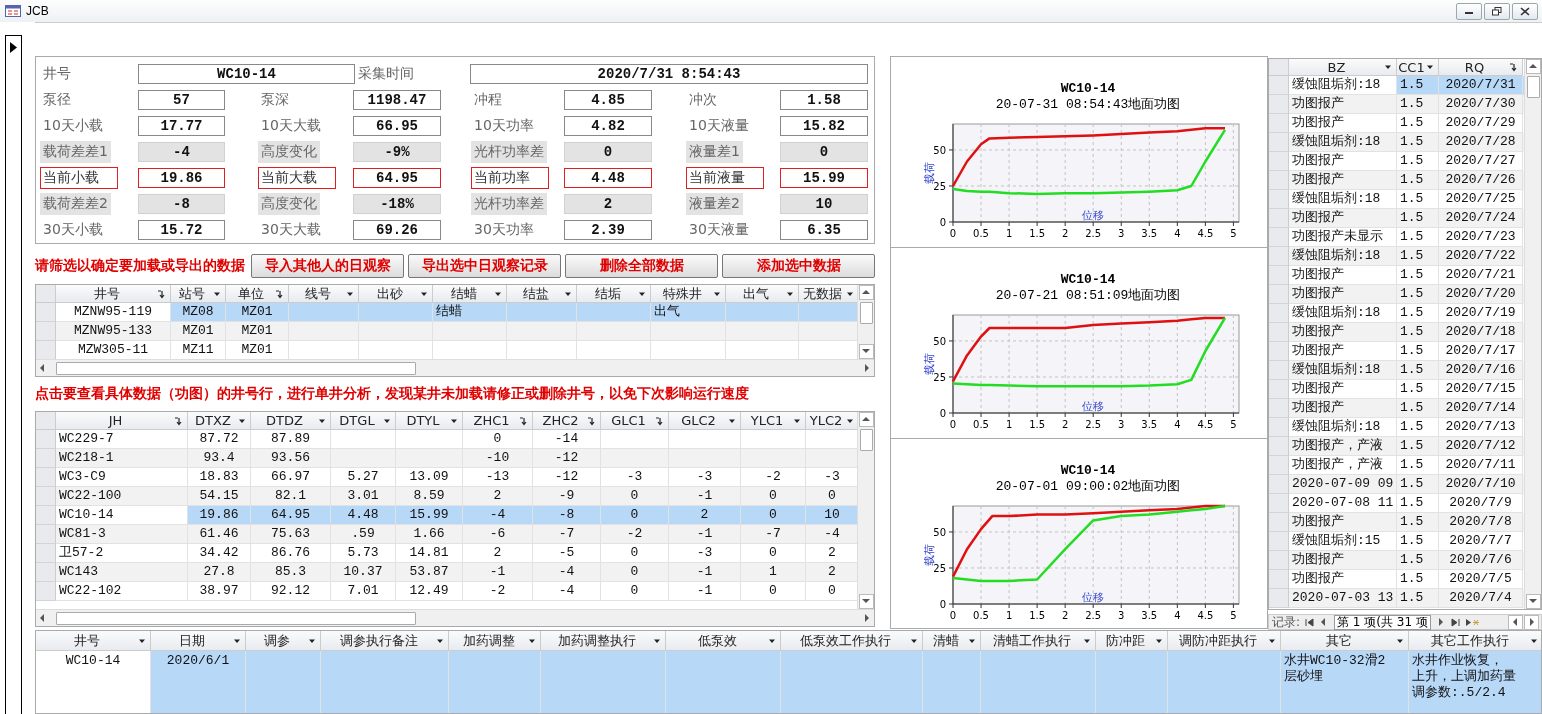  What do you see at coordinates (762, 294) in the screenshot?
I see `column-header: 出气` at bounding box center [762, 294].